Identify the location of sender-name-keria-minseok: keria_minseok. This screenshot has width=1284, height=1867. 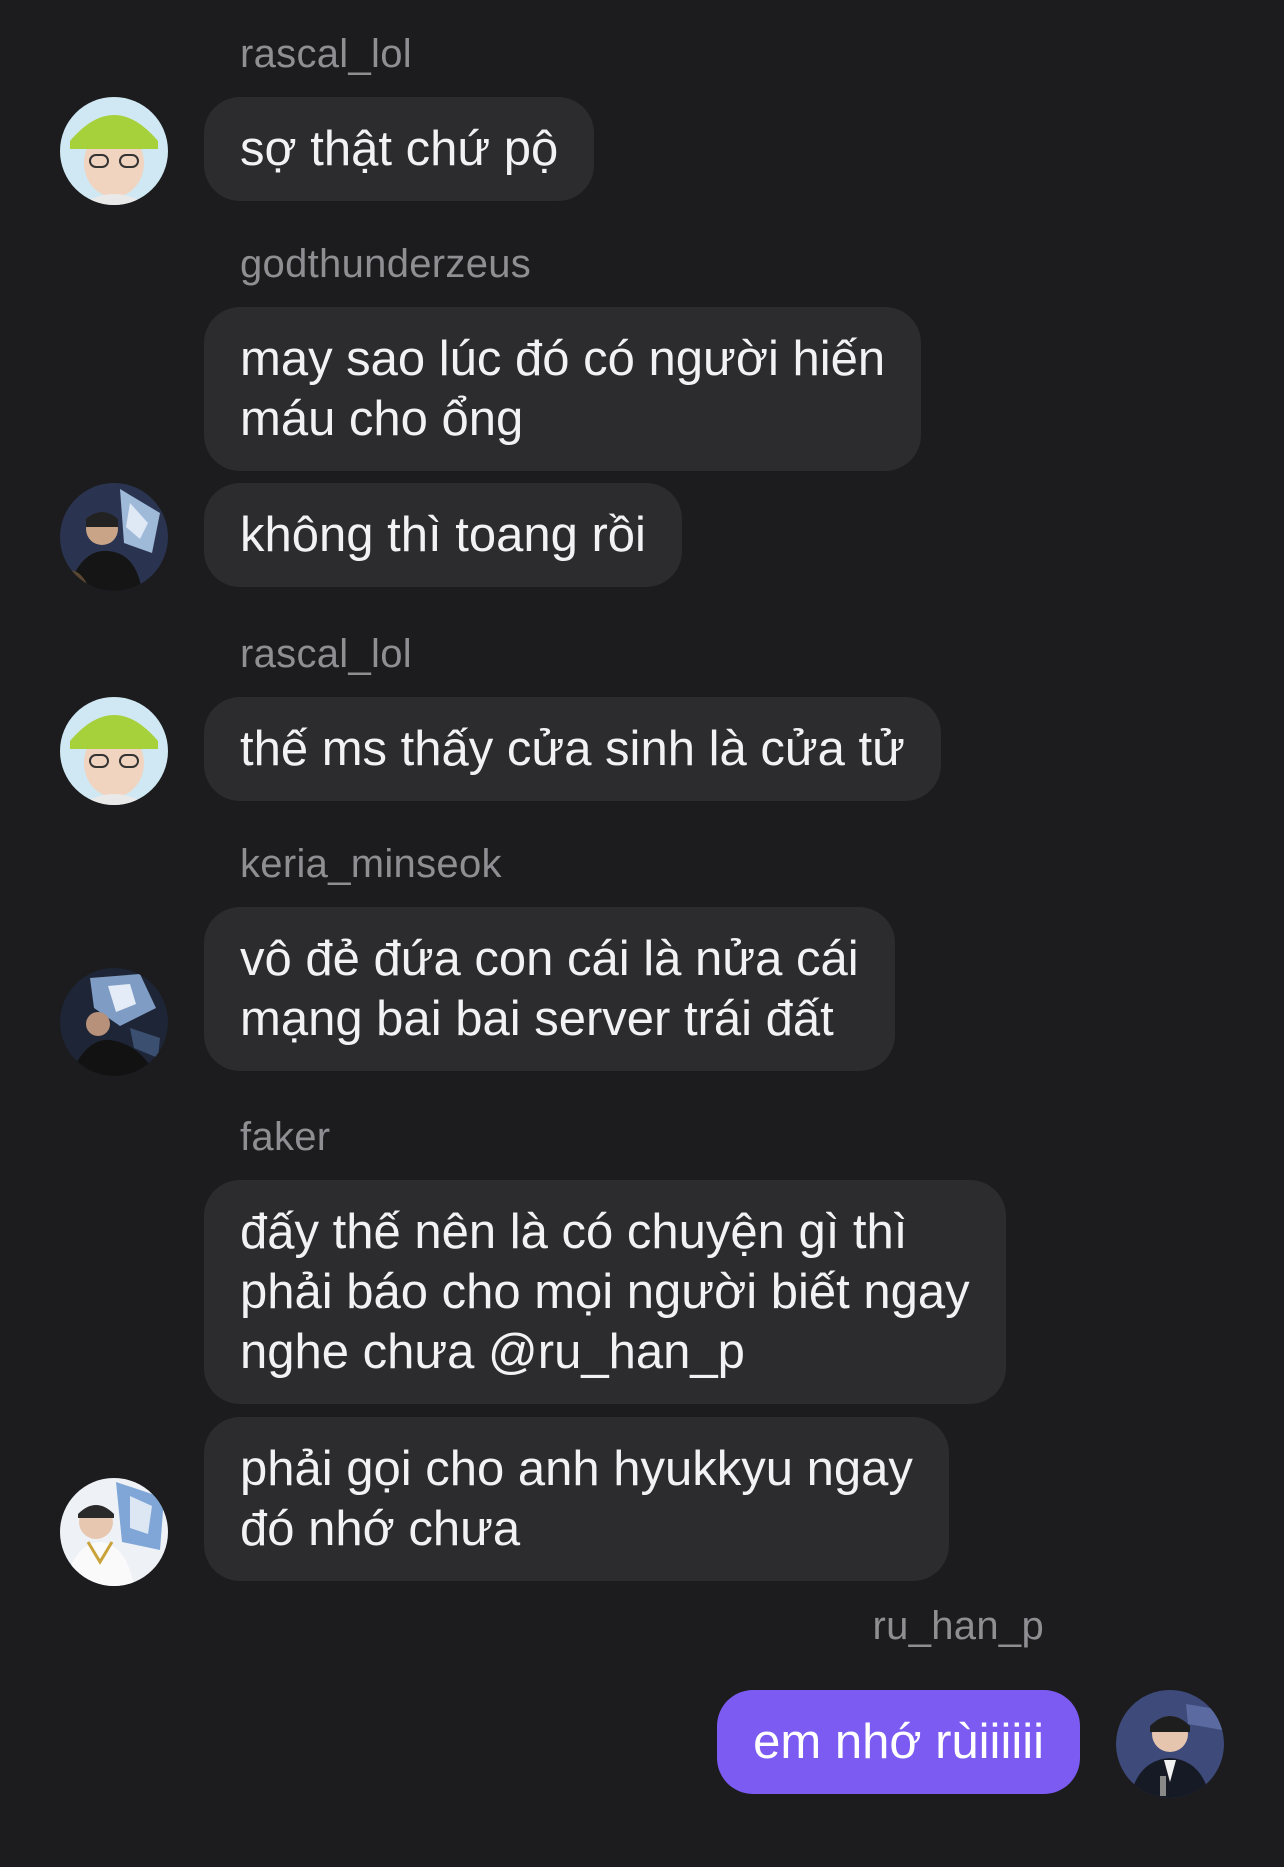
(371, 864).